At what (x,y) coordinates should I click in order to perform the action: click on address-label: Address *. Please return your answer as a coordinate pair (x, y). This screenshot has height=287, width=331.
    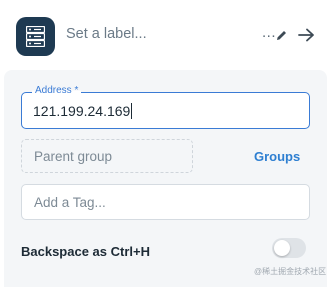
    Looking at the image, I should click on (57, 90).